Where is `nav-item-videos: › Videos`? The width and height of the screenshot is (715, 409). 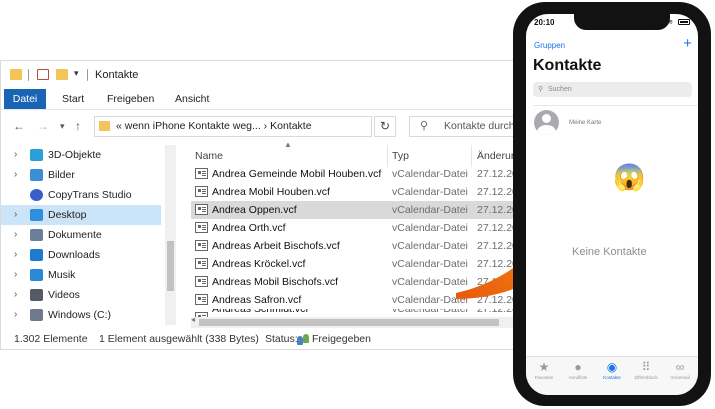 nav-item-videos: › Videos is located at coordinates (81, 295).